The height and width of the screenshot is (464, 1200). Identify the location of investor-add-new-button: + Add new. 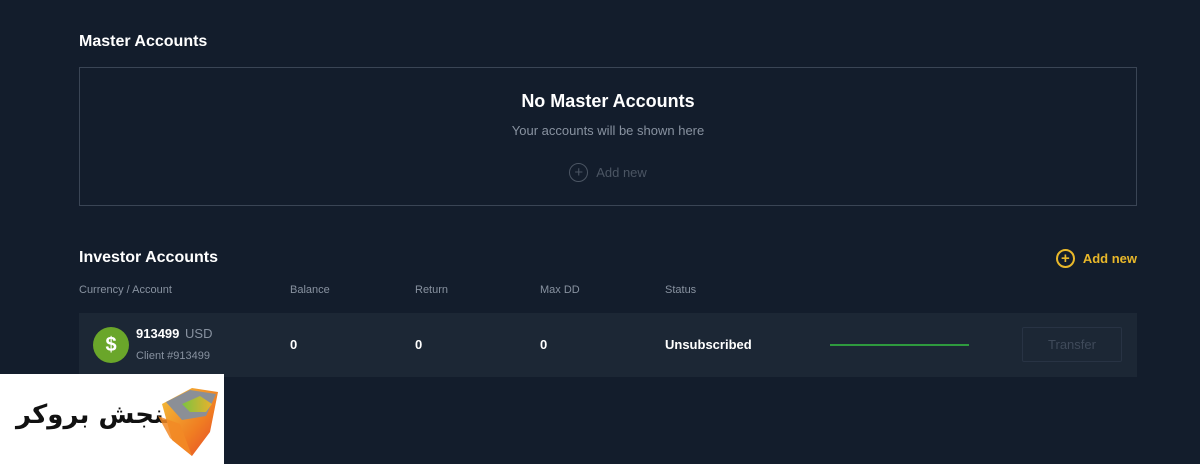
(1096, 258).